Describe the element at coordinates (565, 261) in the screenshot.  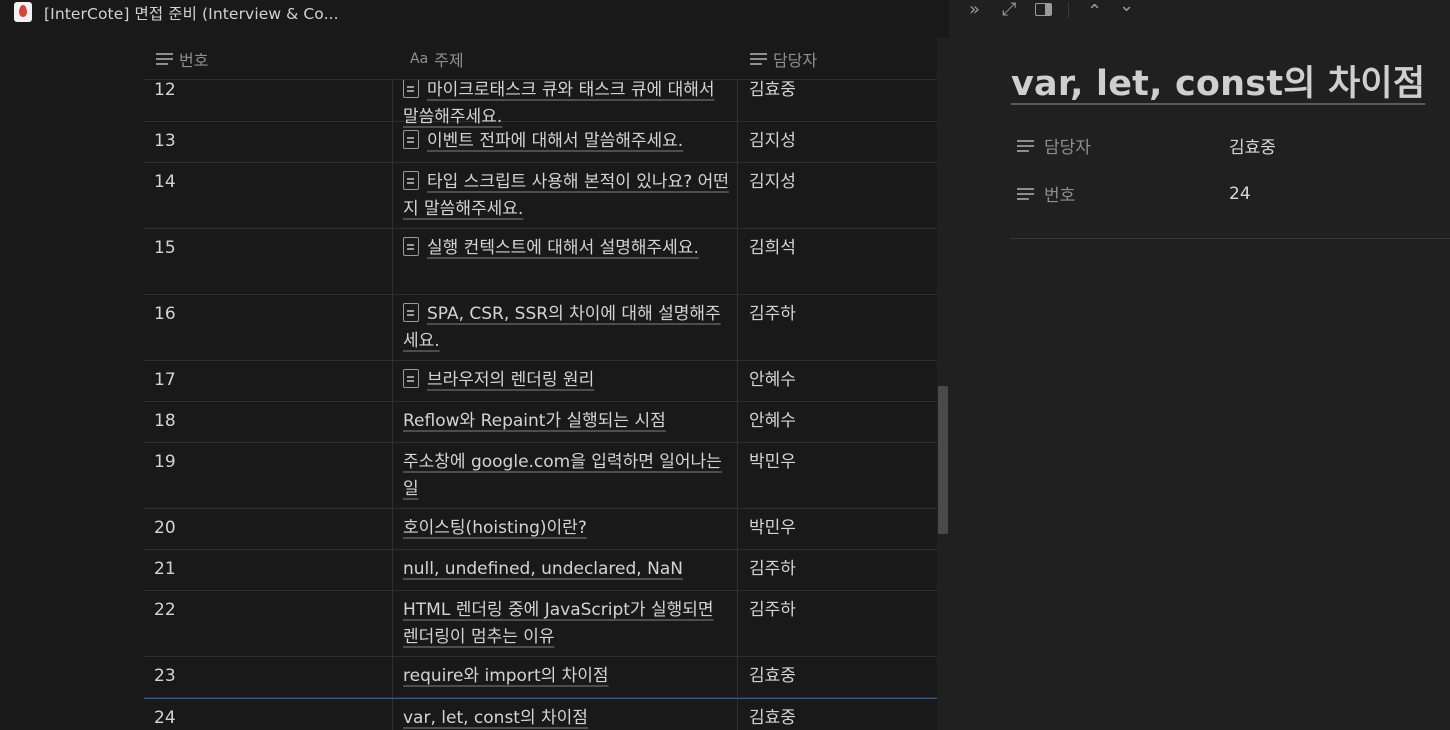
I see `cell-topic: 실행 컨텍스트에 대해서 설명해주세요.` at that location.